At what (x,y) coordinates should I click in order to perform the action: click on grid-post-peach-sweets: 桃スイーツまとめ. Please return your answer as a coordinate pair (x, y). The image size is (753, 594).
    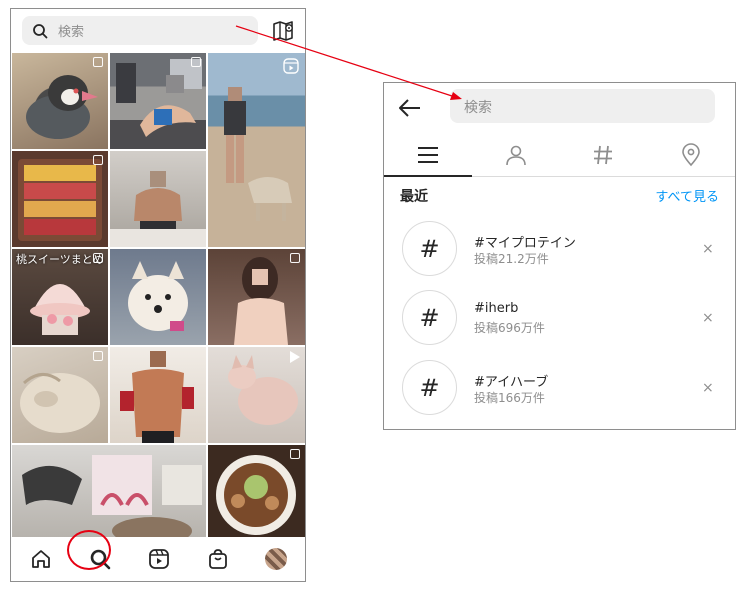
    Looking at the image, I should click on (60, 297).